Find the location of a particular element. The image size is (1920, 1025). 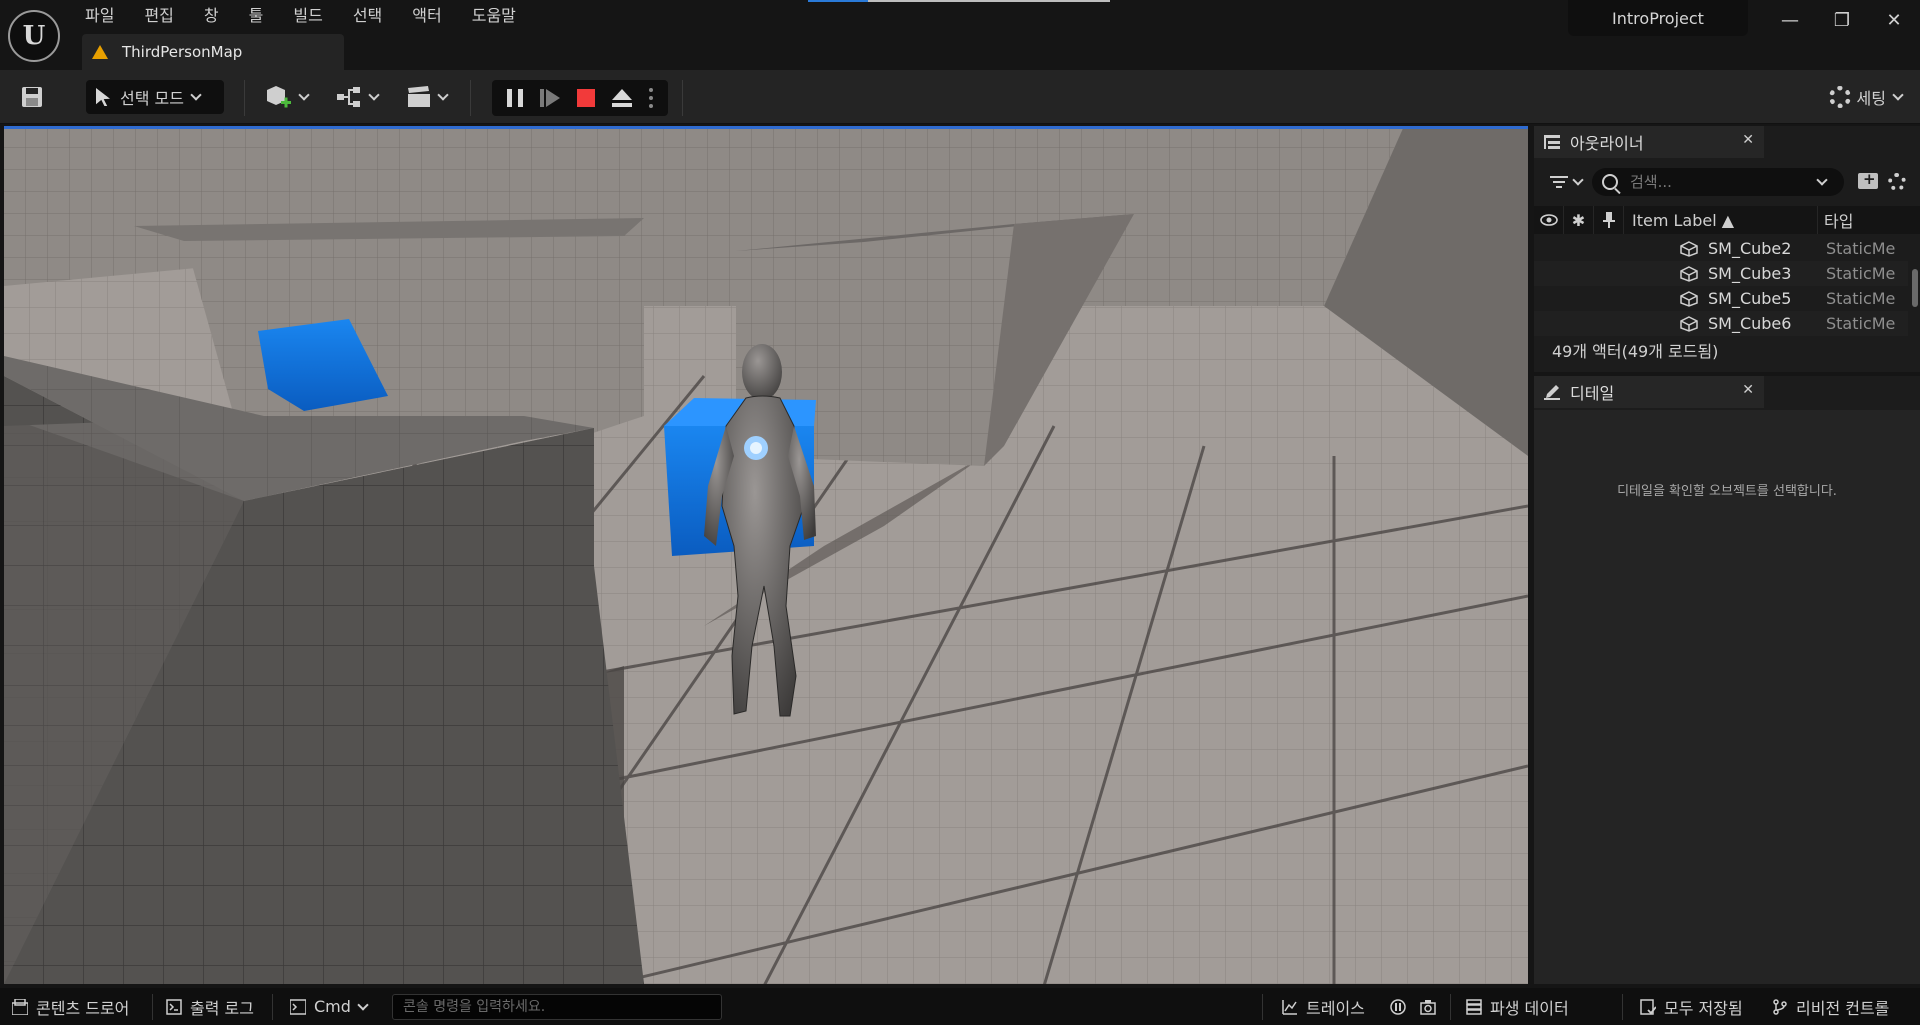

level-tab: ThirdPersonMap is located at coordinates (213, 52).